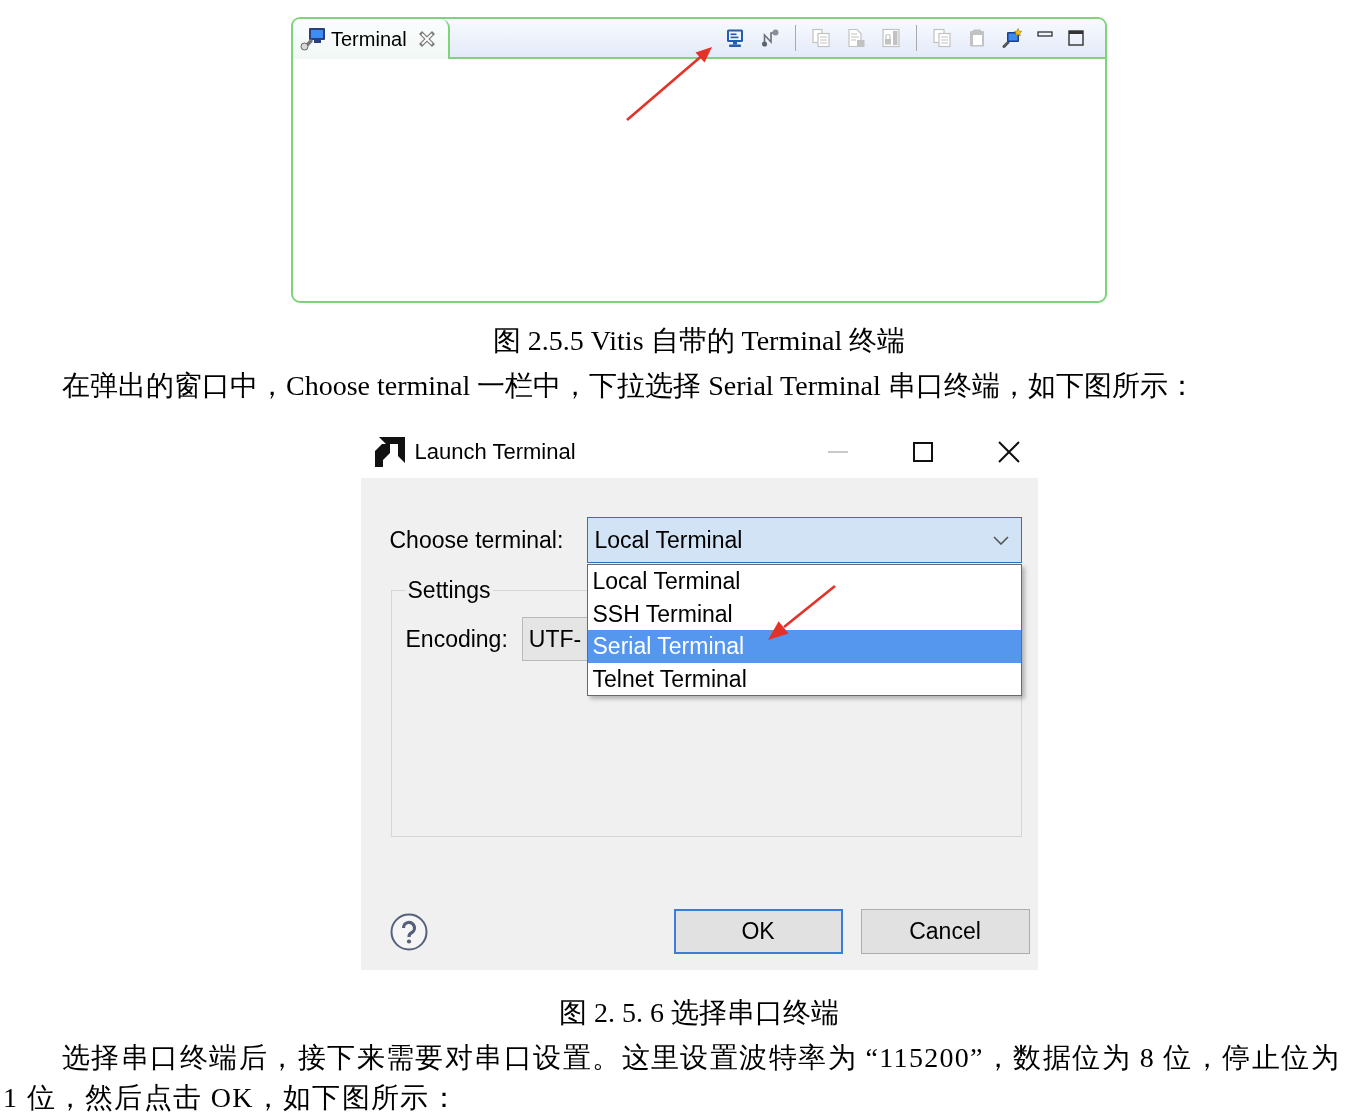 This screenshot has width=1368, height=1120. What do you see at coordinates (770, 38) in the screenshot?
I see `node-link-icon` at bounding box center [770, 38].